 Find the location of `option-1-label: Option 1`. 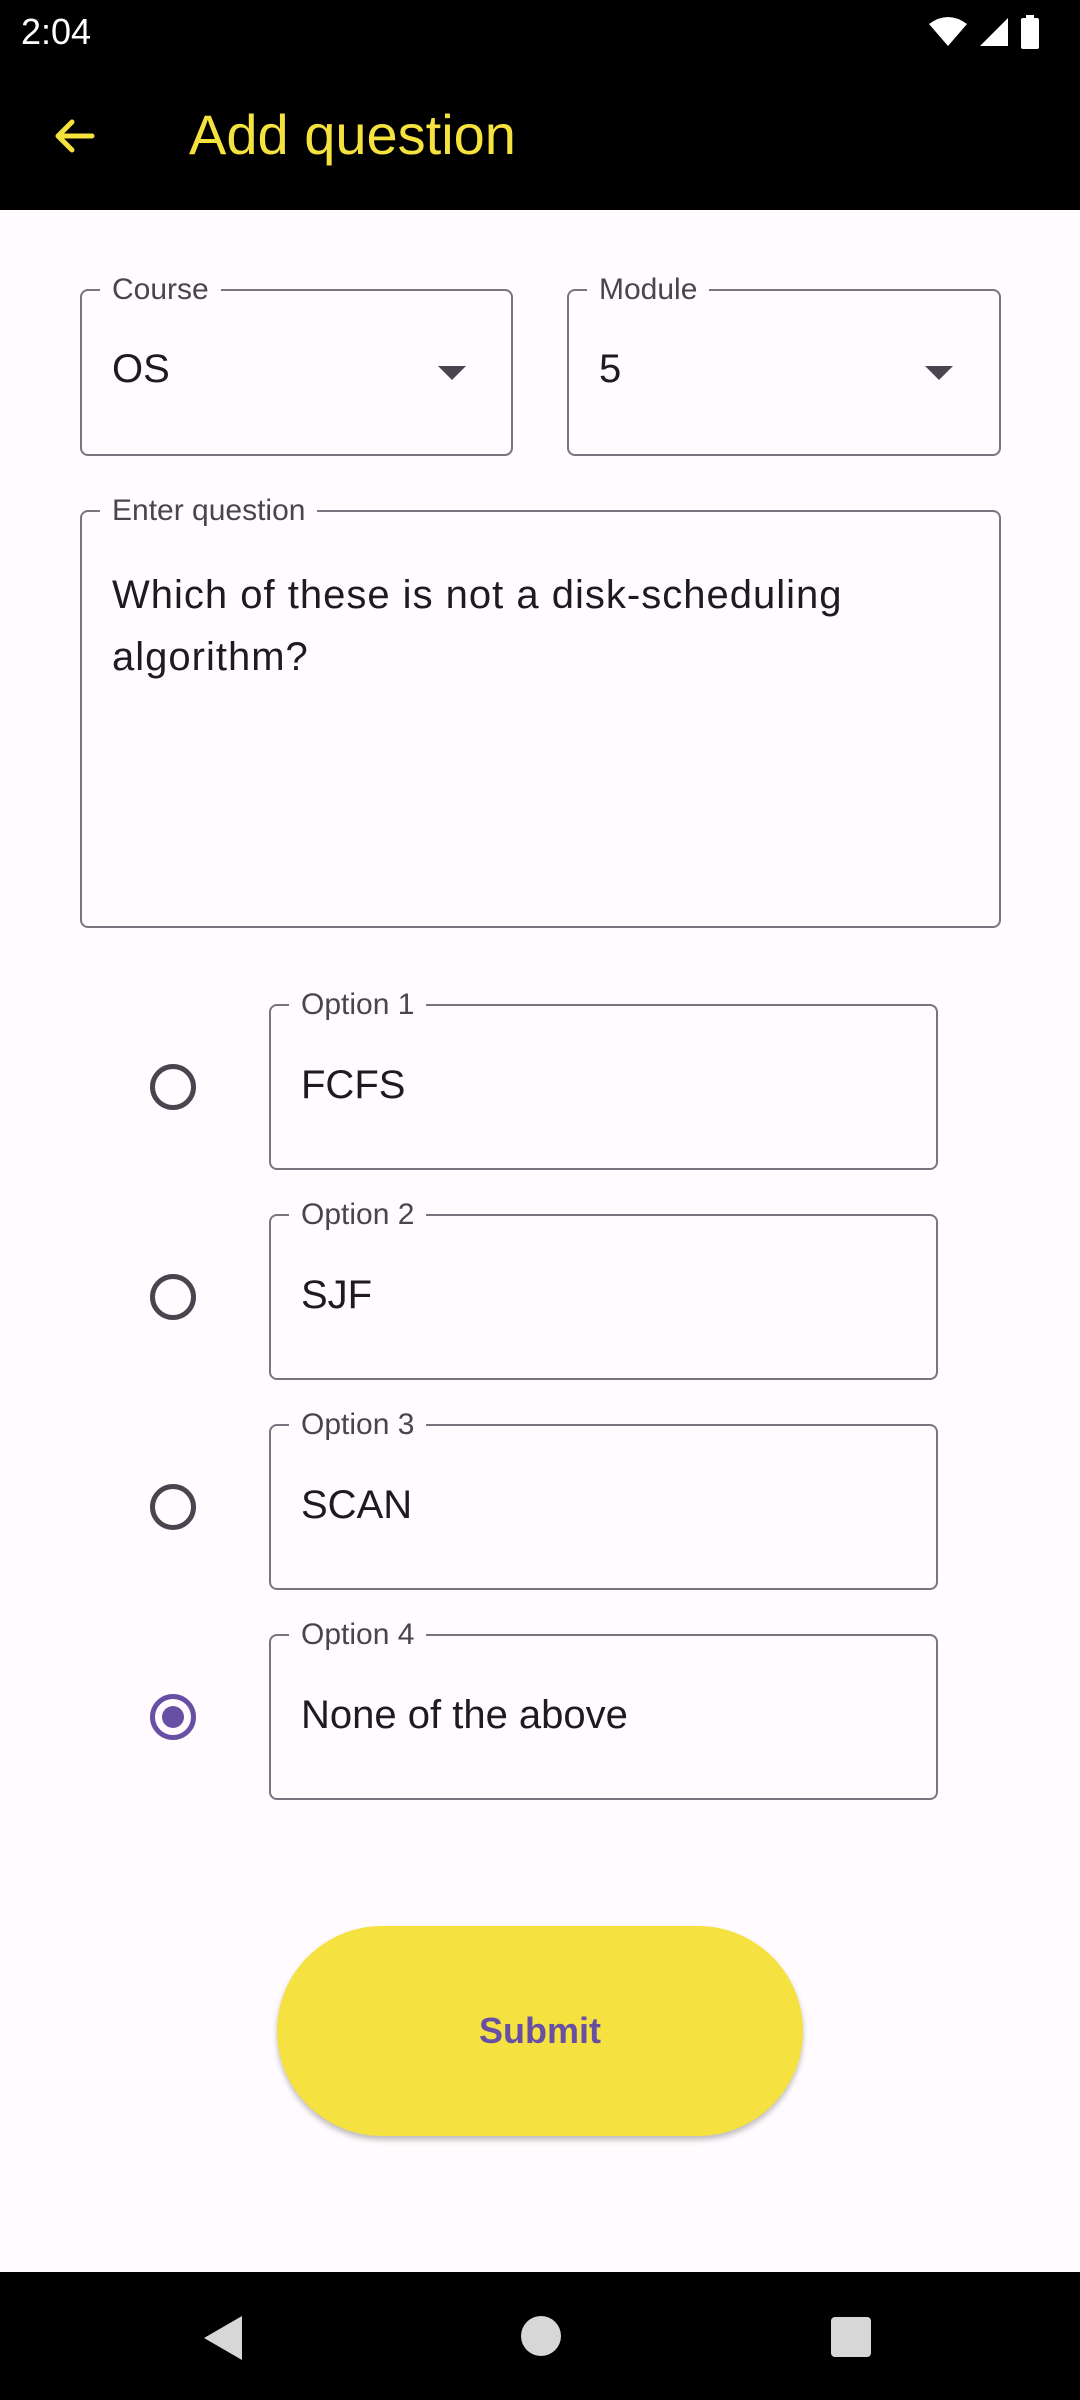

option-1-label: Option 1 is located at coordinates (358, 1005).